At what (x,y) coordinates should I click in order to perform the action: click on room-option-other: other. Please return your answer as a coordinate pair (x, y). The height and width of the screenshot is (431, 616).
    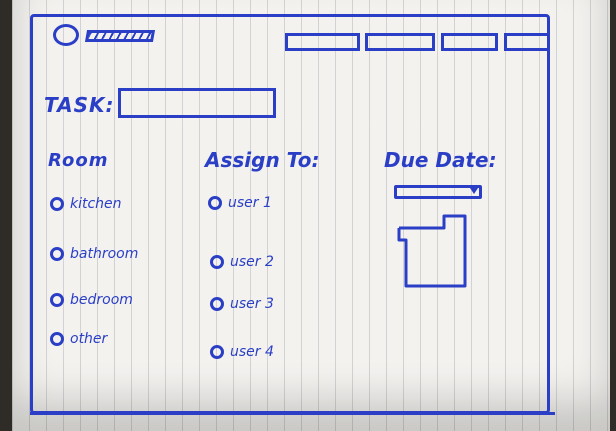
    Looking at the image, I should click on (78, 339).